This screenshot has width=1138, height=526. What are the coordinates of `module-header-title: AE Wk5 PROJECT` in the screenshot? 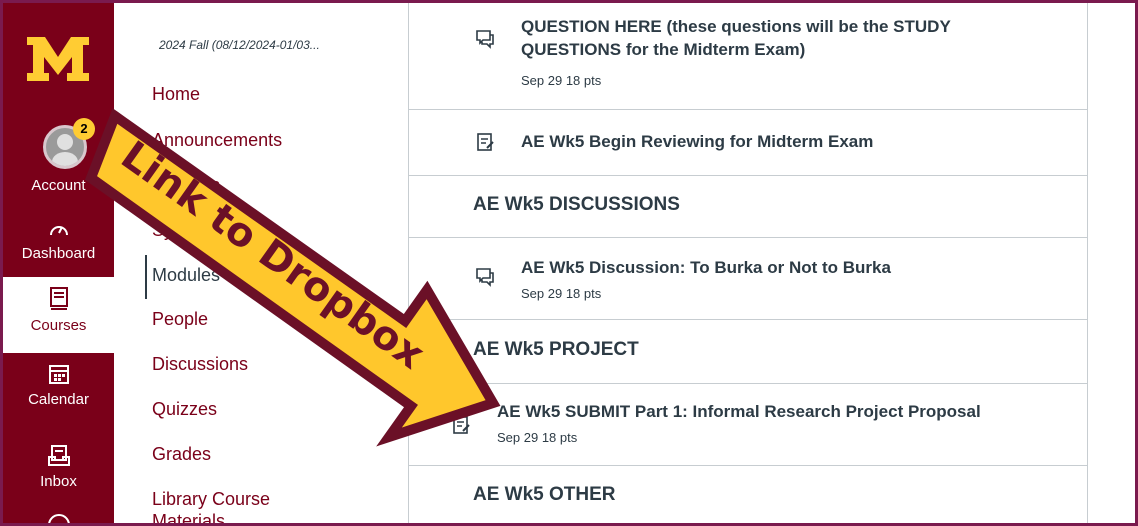 It's located at (556, 349).